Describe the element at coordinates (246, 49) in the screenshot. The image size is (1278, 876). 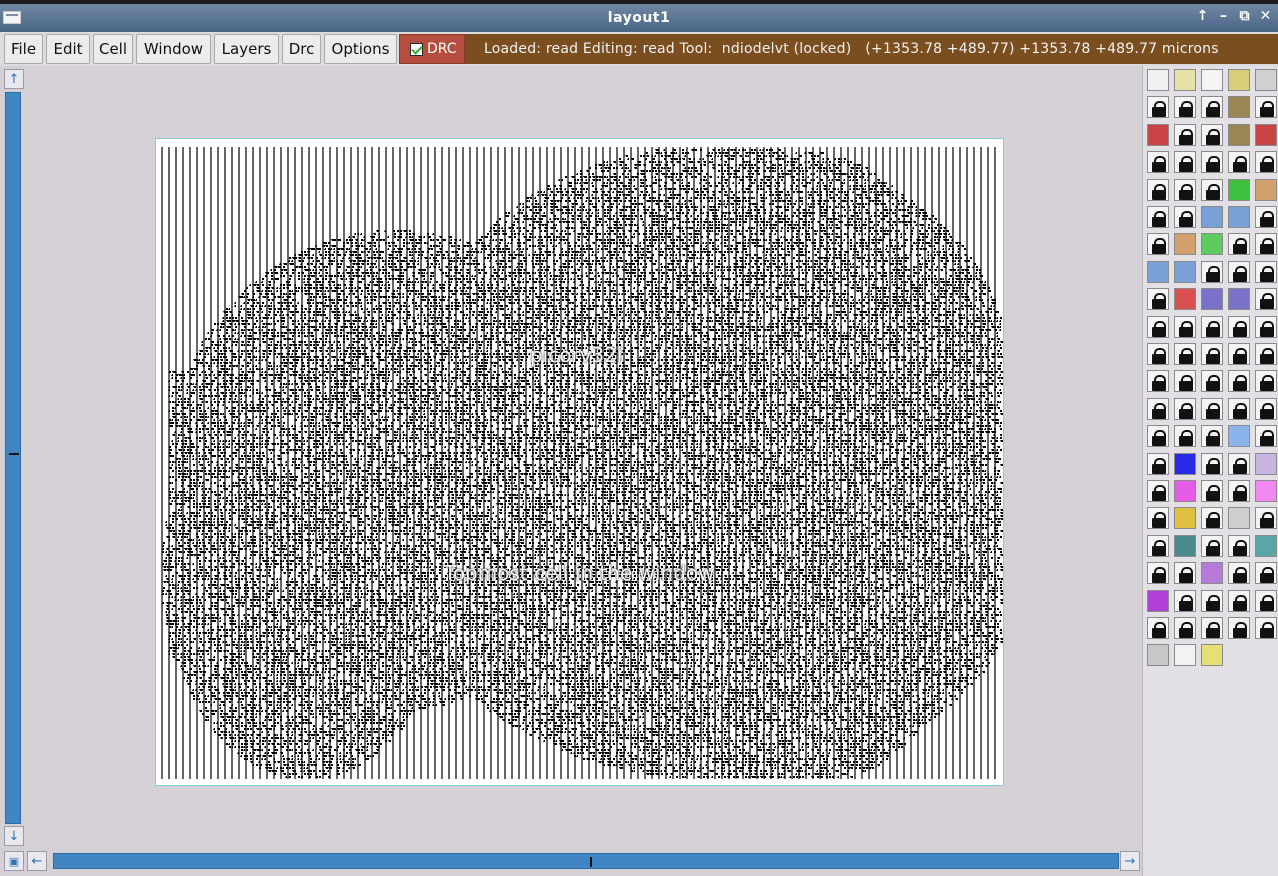
I see `menu-layers: Layers` at that location.